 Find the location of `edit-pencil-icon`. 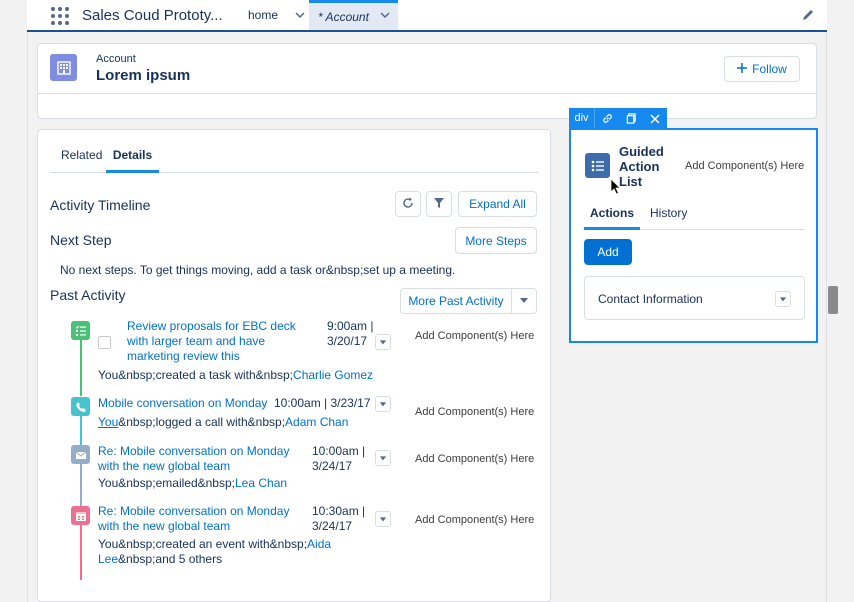

edit-pencil-icon is located at coordinates (808, 16).